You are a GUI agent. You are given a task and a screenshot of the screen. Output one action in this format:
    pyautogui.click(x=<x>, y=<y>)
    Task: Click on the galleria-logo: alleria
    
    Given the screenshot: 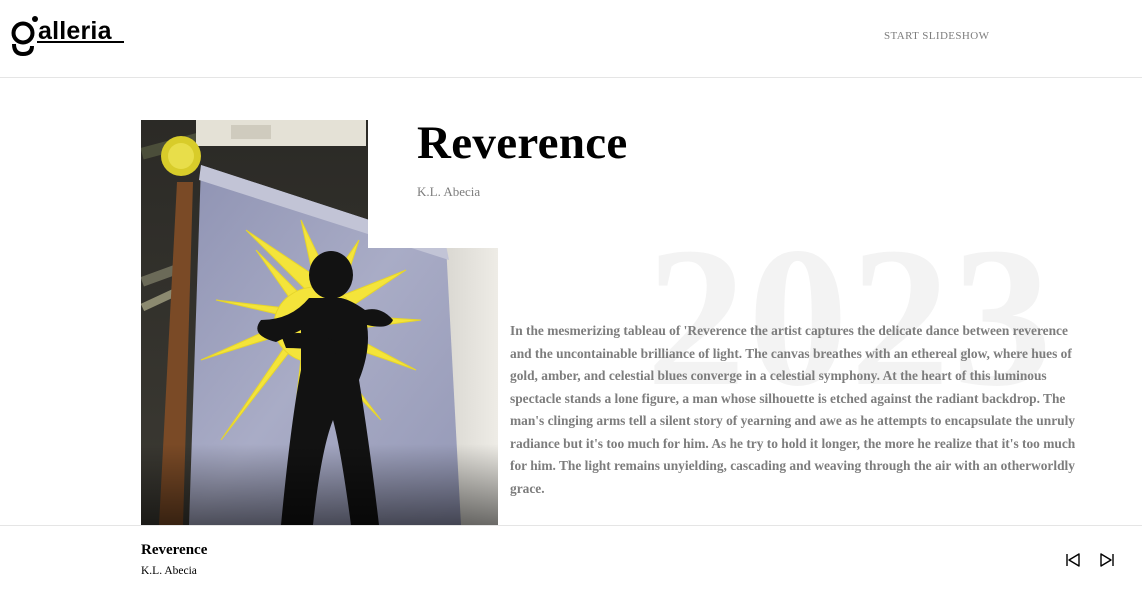 What is the action you would take?
    pyautogui.click(x=70, y=36)
    